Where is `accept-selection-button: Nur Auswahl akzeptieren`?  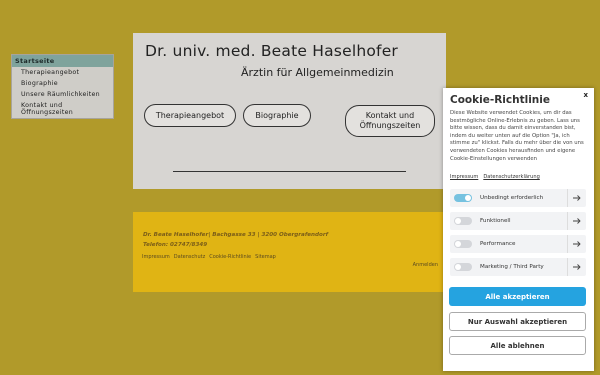 accept-selection-button: Nur Auswahl akzeptieren is located at coordinates (517, 321).